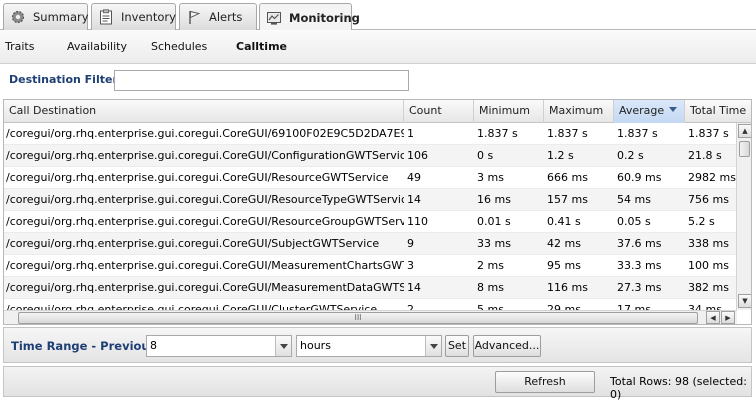  What do you see at coordinates (634, 306) in the screenshot?
I see `cell-average: 17 ms` at bounding box center [634, 306].